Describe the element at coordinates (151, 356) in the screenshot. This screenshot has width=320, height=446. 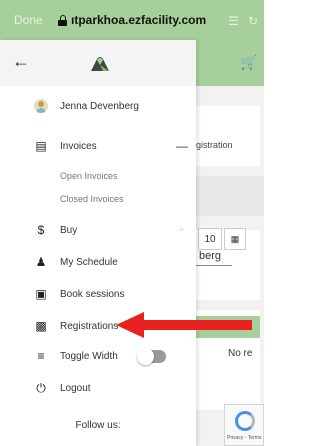
I see `toggle-width-switch` at that location.